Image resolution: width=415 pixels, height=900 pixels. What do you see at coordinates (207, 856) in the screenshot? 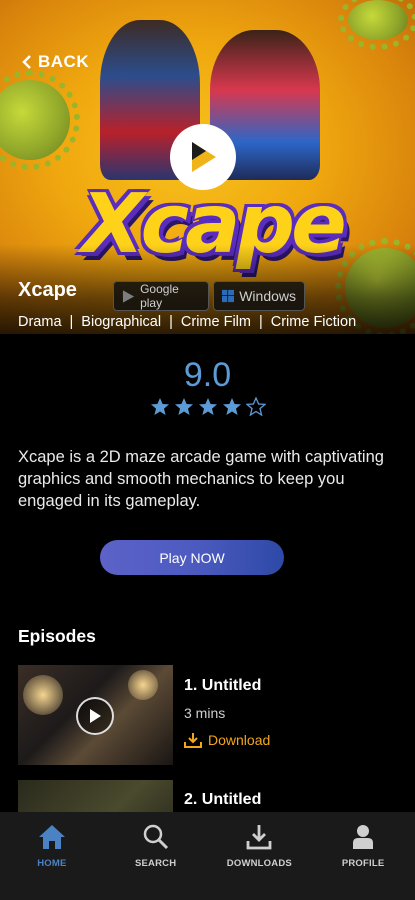
I see `bottom-navigation: HOME SEARCH DOWNLOADS PROFILE` at bounding box center [207, 856].